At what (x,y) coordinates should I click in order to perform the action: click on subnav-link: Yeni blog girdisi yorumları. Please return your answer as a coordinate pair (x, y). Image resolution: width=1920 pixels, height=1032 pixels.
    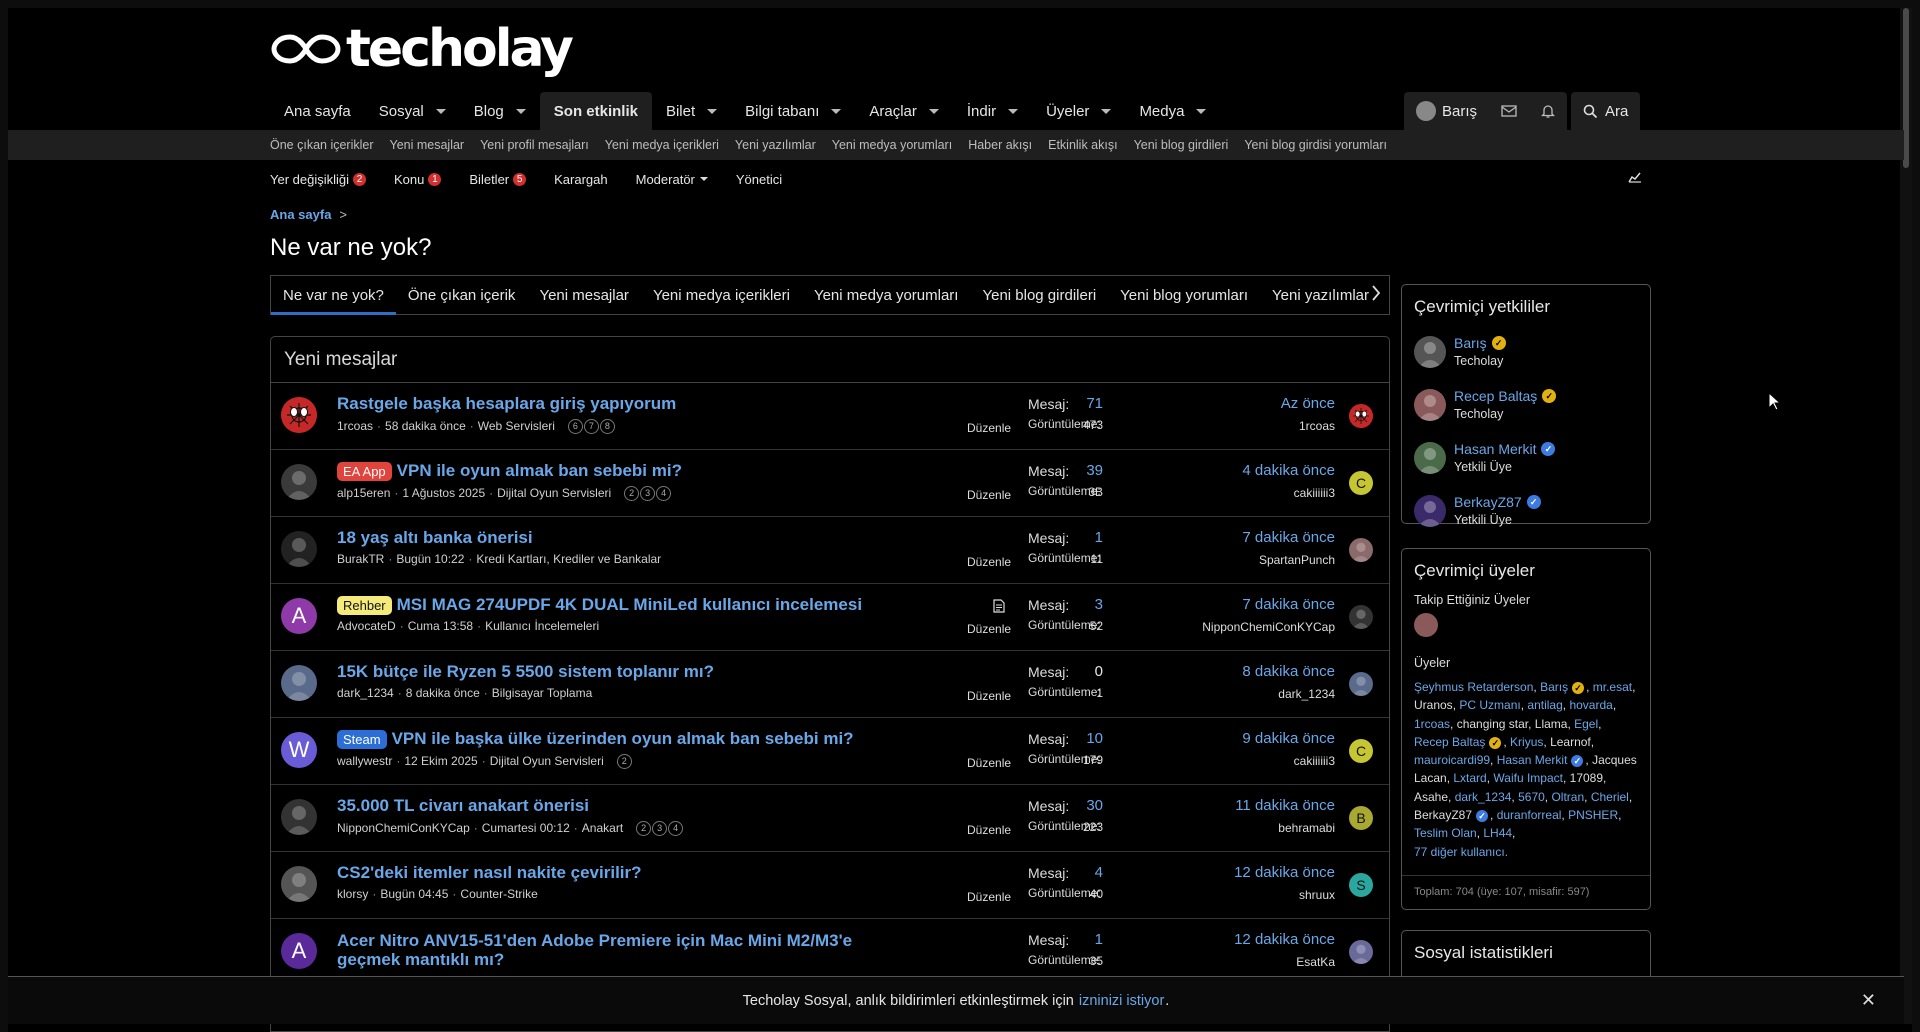
    Looking at the image, I should click on (1315, 145).